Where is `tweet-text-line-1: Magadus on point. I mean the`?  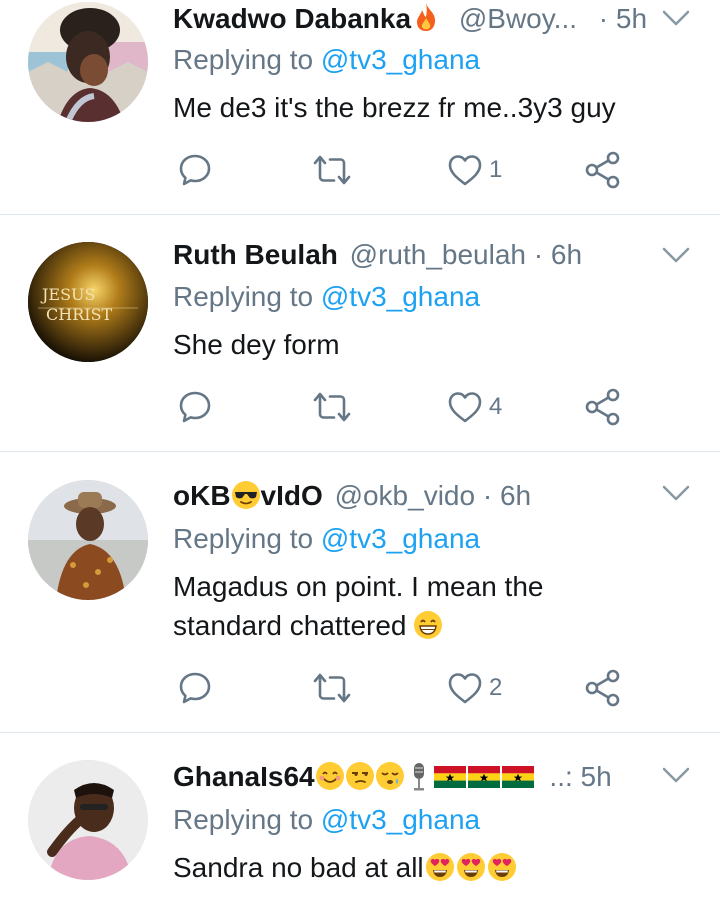 tweet-text-line-1: Magadus on point. I mean the is located at coordinates (358, 586).